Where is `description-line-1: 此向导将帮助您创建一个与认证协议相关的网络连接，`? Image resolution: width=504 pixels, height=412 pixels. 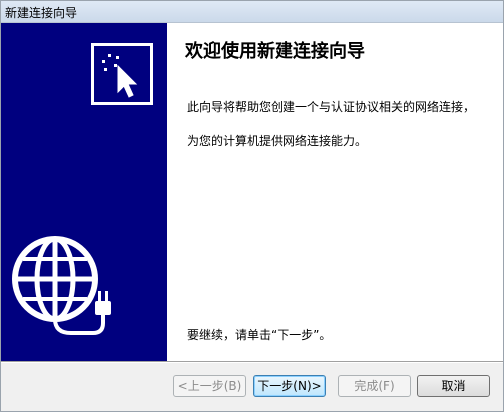
description-line-1: 此向导将帮助您创建一个与认证协议相关的网络连接， is located at coordinates (331, 107).